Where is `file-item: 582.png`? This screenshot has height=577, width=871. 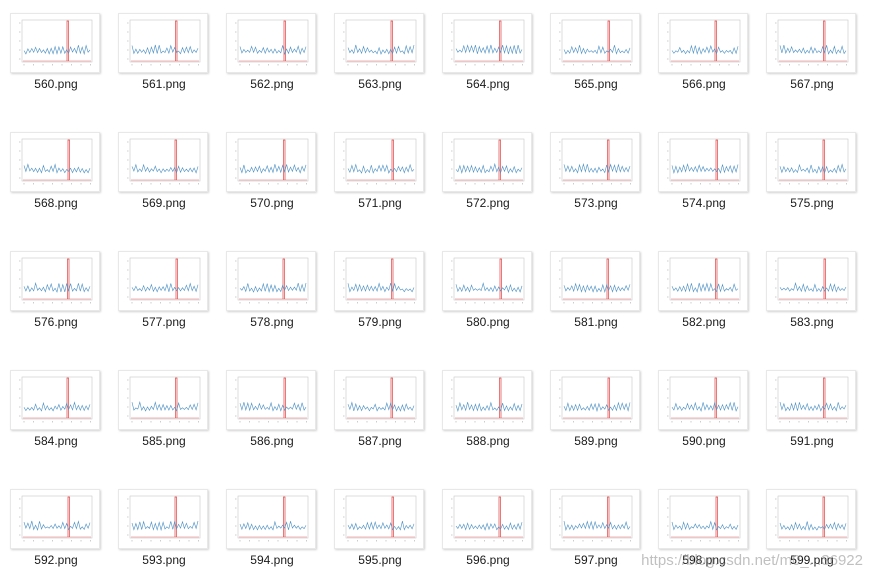
file-item: 582.png is located at coordinates (704, 283).